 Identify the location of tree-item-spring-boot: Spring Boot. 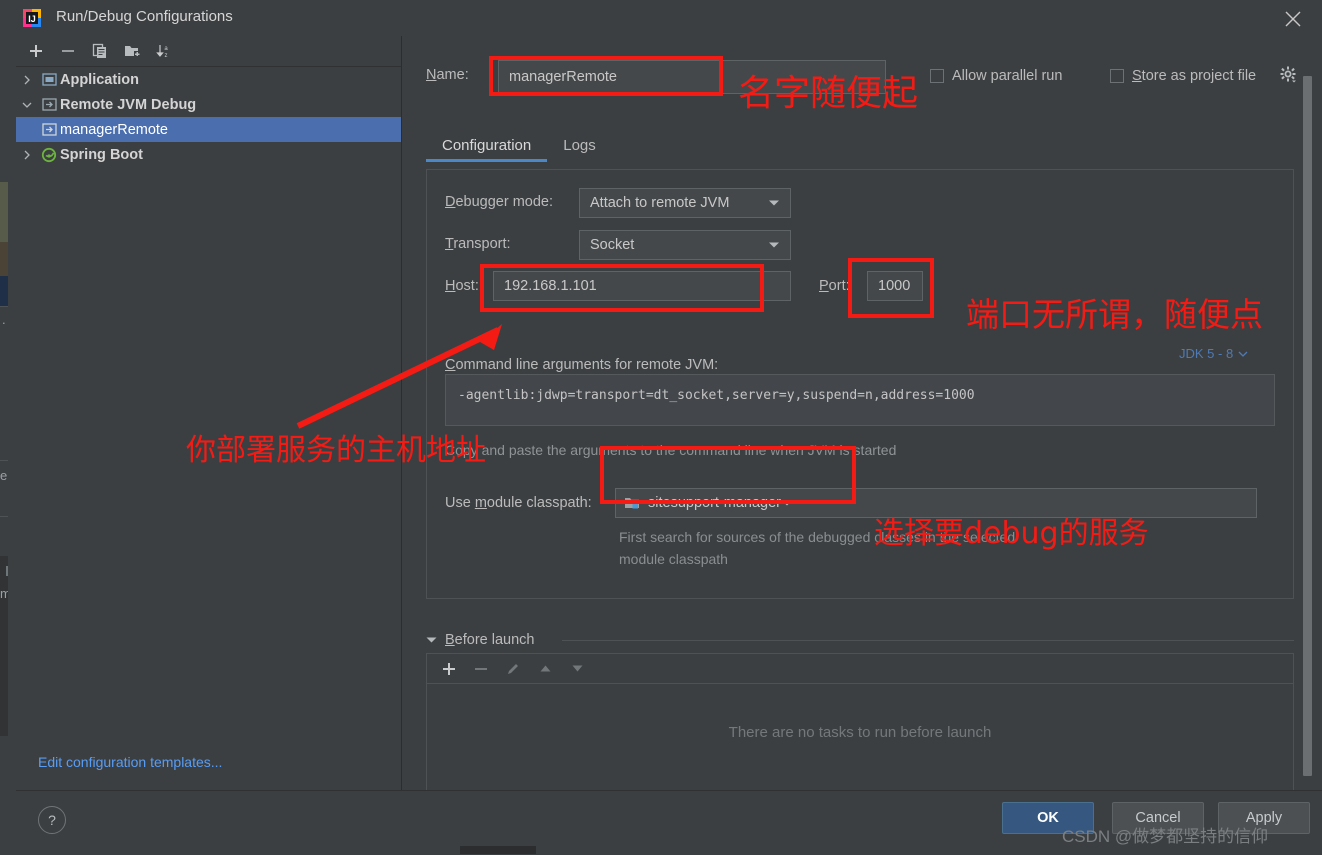
(208, 154).